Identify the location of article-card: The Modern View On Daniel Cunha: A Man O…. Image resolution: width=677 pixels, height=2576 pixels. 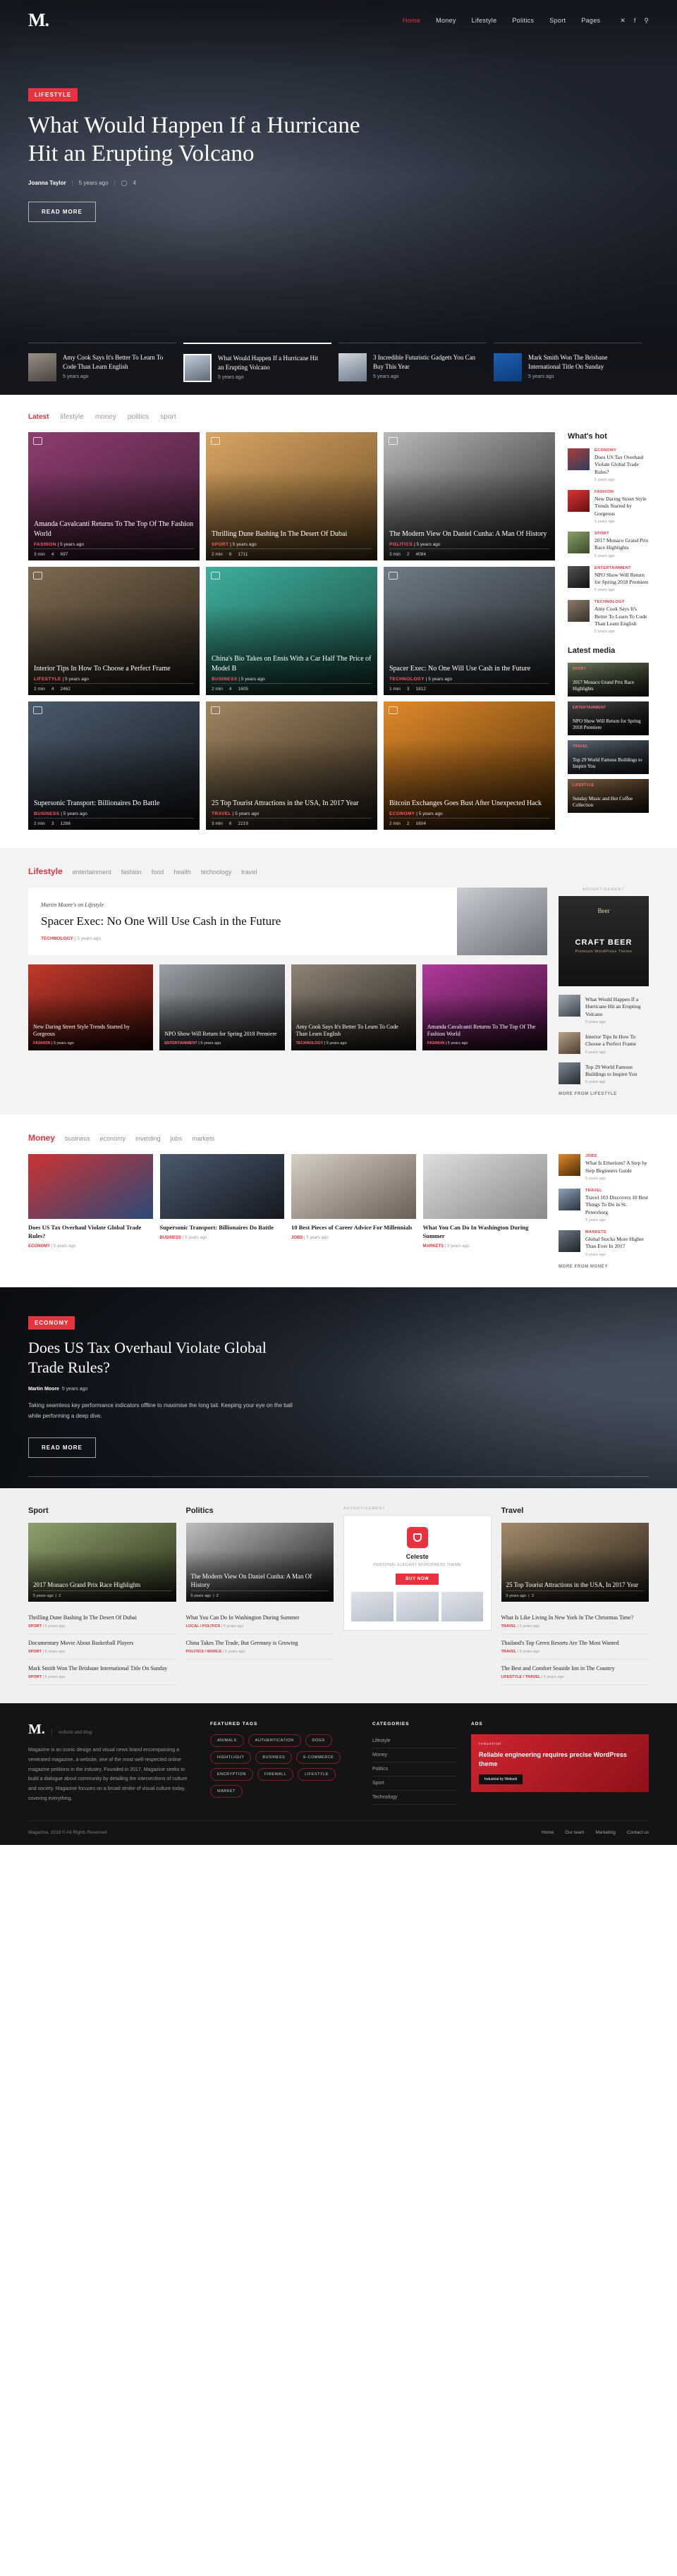
(469, 496).